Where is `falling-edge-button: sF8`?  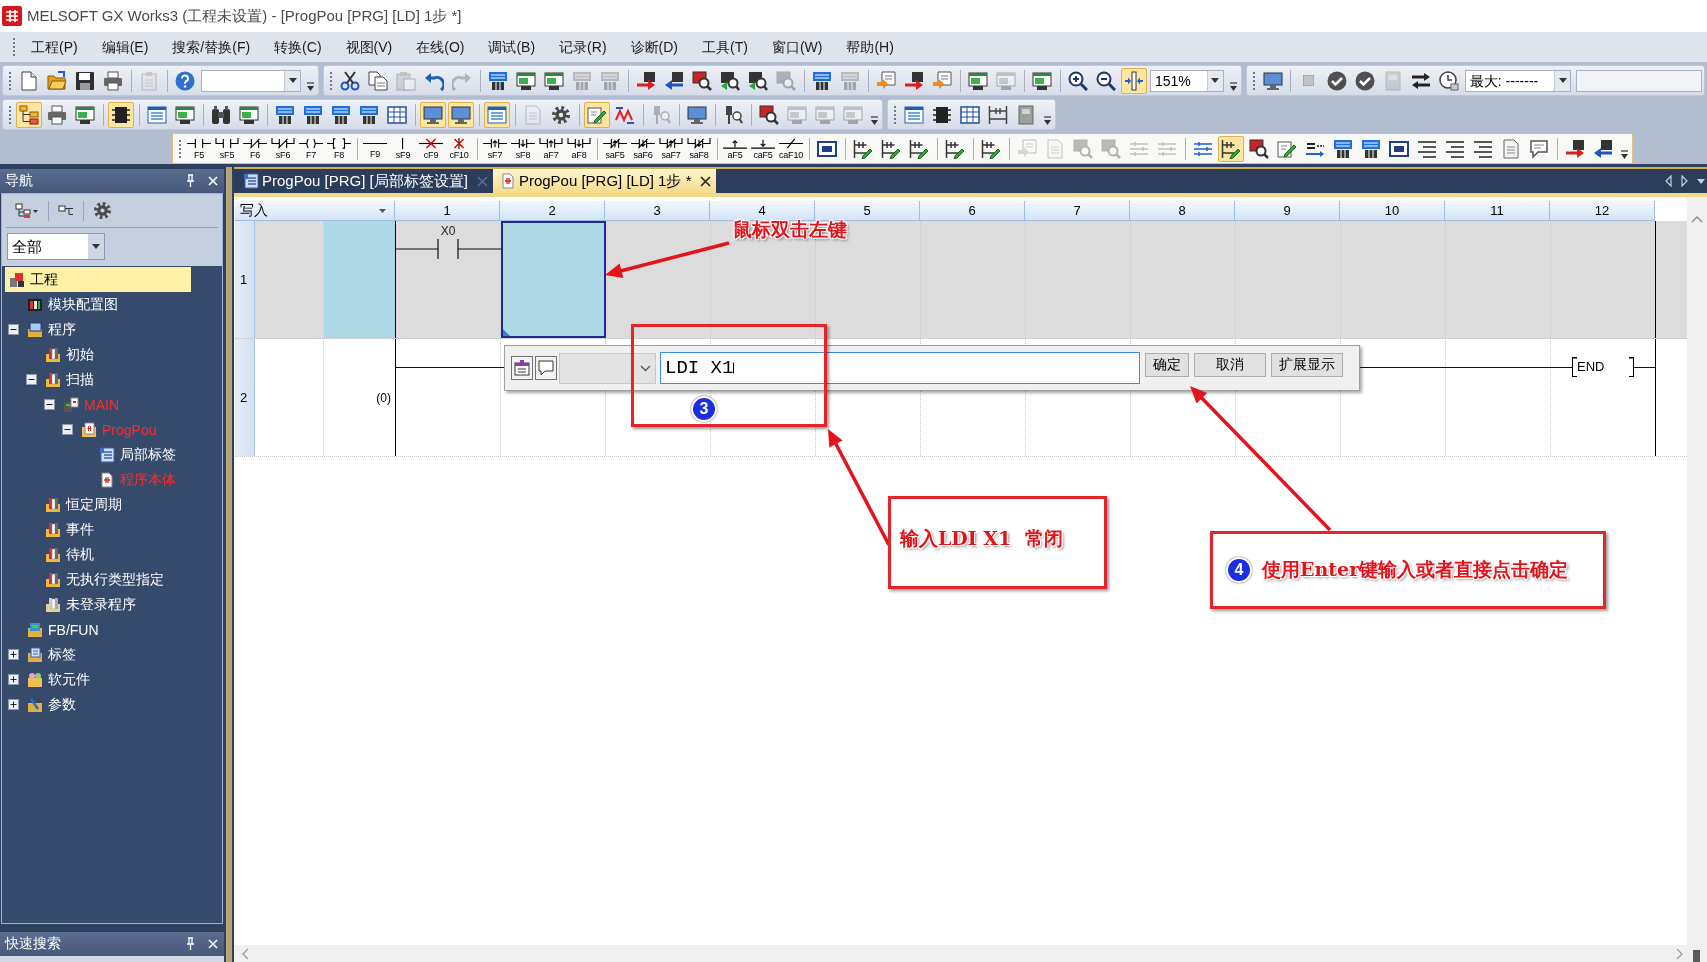 falling-edge-button: sF8 is located at coordinates (523, 148).